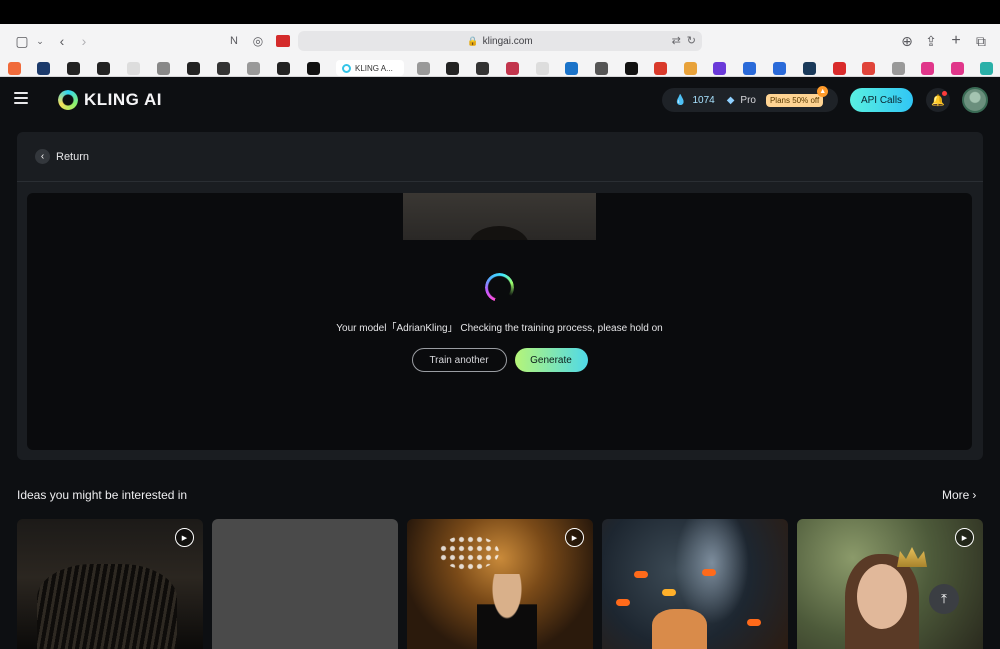 This screenshot has height=649, width=1000. I want to click on return-button: ‹ Return, so click(62, 156).